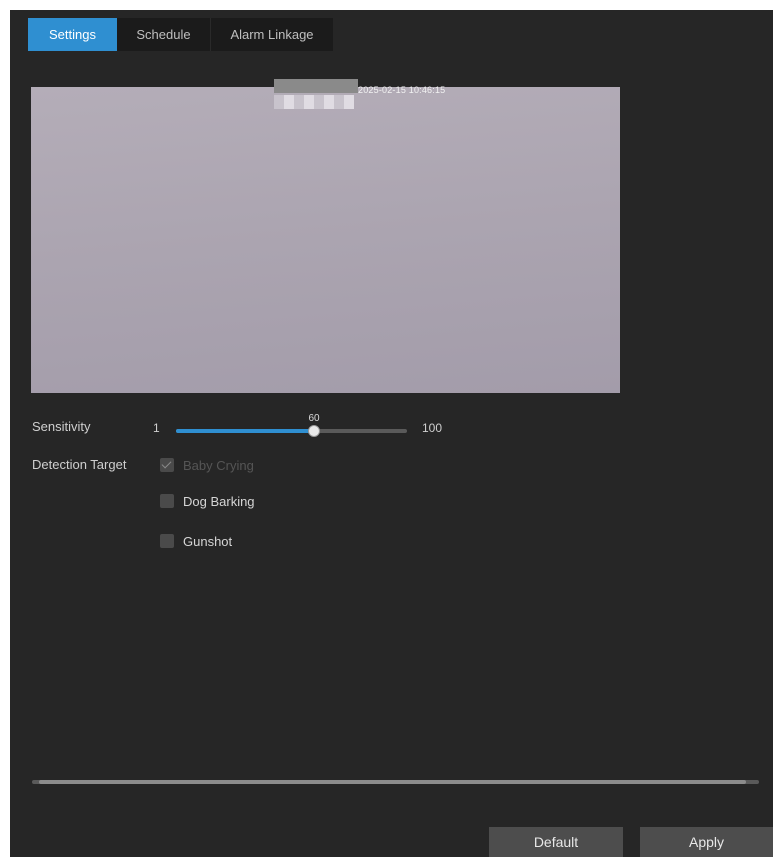  I want to click on horizontal-scrollbar, so click(395, 782).